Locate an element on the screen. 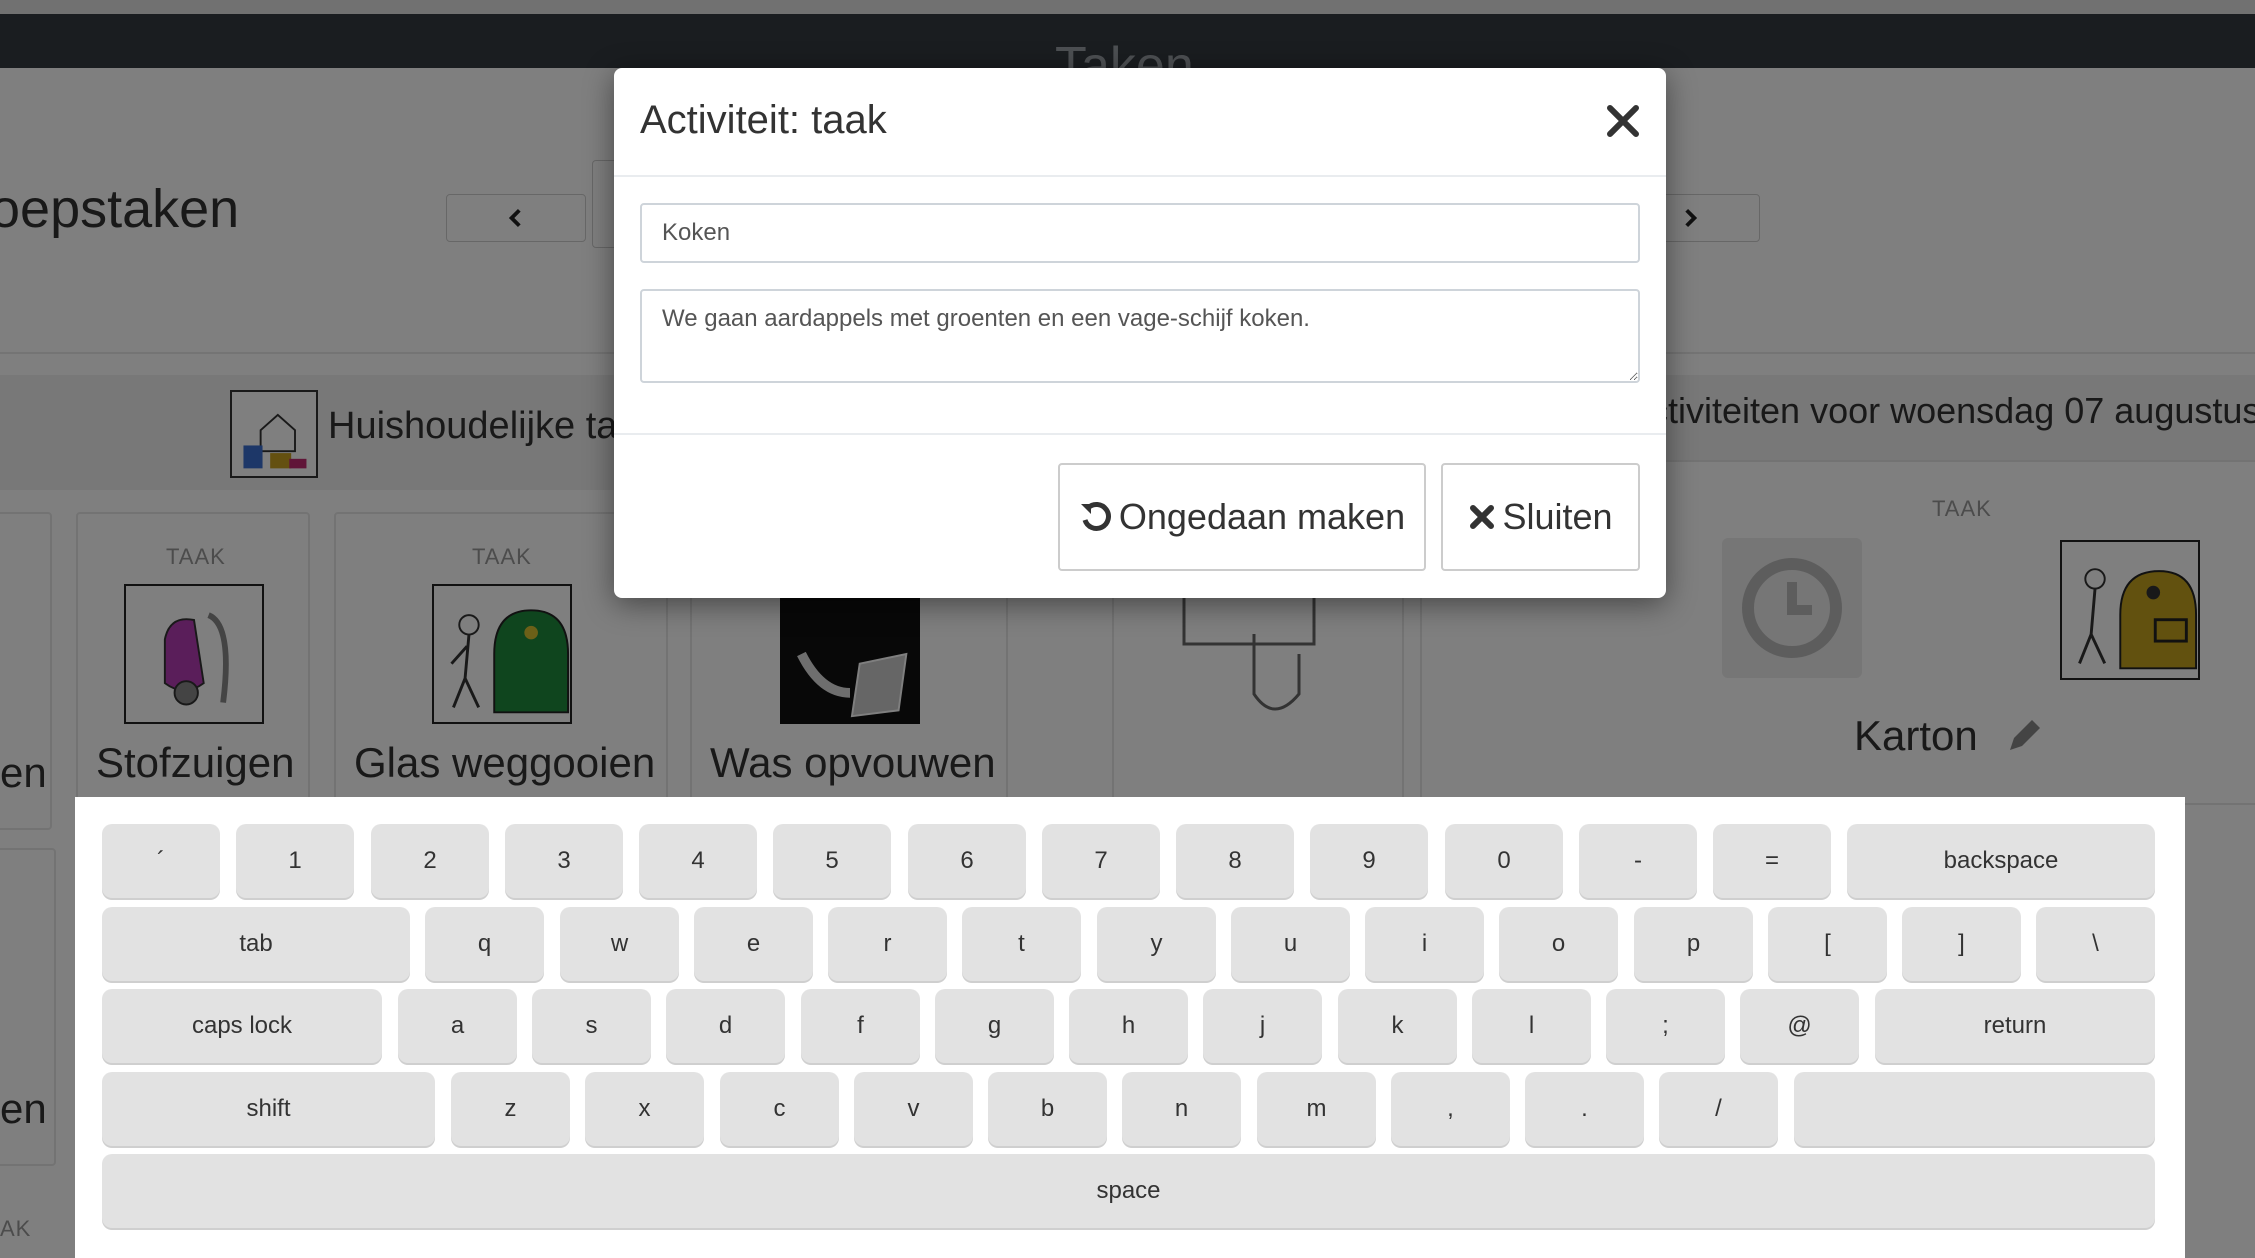  key-8: 8 is located at coordinates (1235, 861).